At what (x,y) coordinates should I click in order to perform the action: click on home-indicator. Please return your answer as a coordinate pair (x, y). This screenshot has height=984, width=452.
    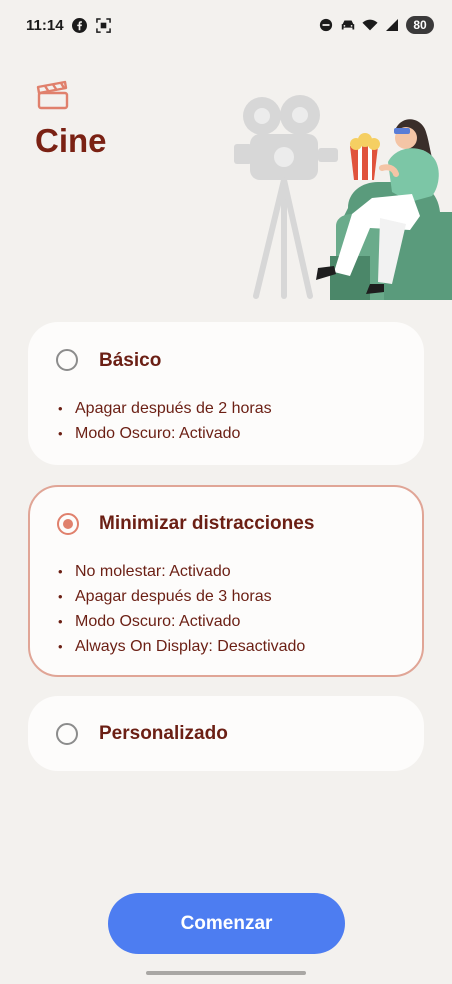
    Looking at the image, I should click on (226, 973).